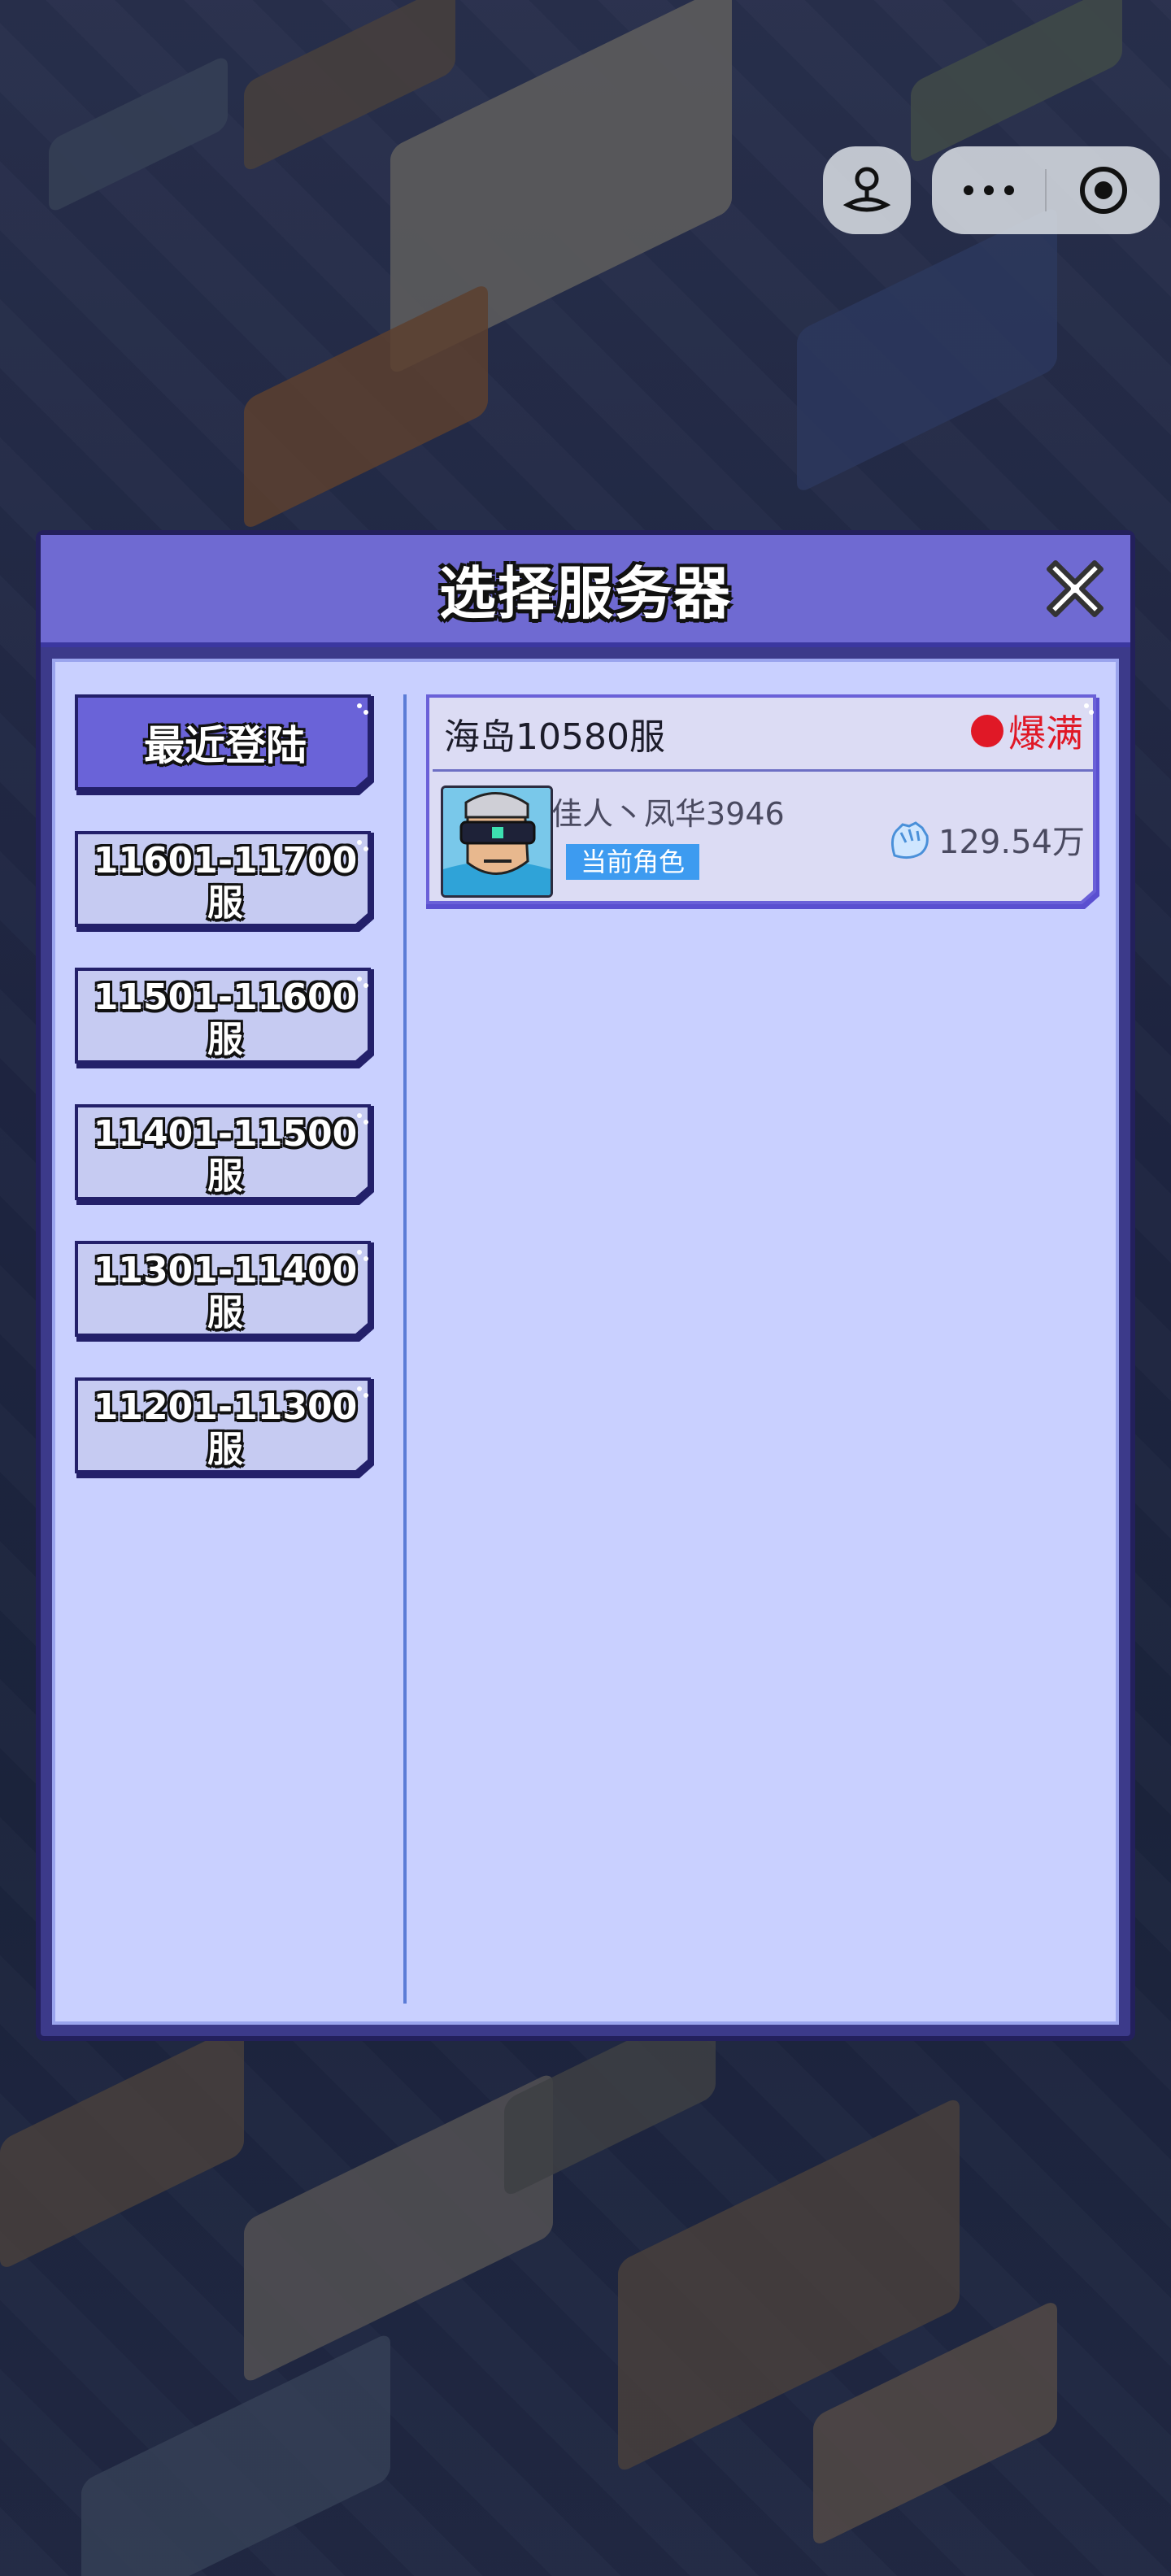 This screenshot has width=1171, height=2576. Describe the element at coordinates (405, 1349) in the screenshot. I see `panel-divider` at that location.